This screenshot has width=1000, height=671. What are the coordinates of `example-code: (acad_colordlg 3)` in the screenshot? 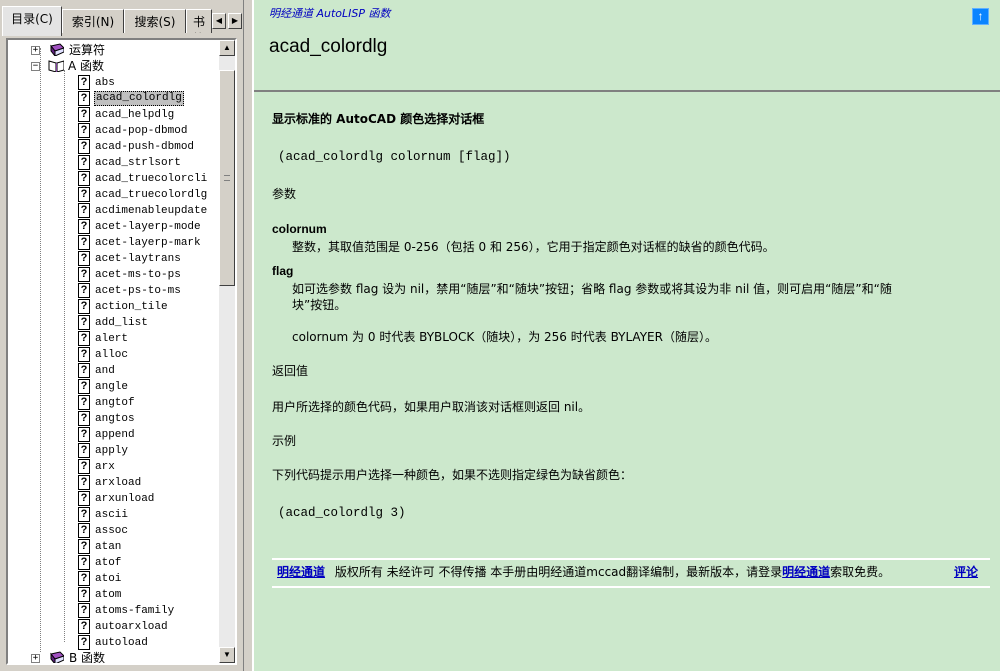 It's located at (342, 513).